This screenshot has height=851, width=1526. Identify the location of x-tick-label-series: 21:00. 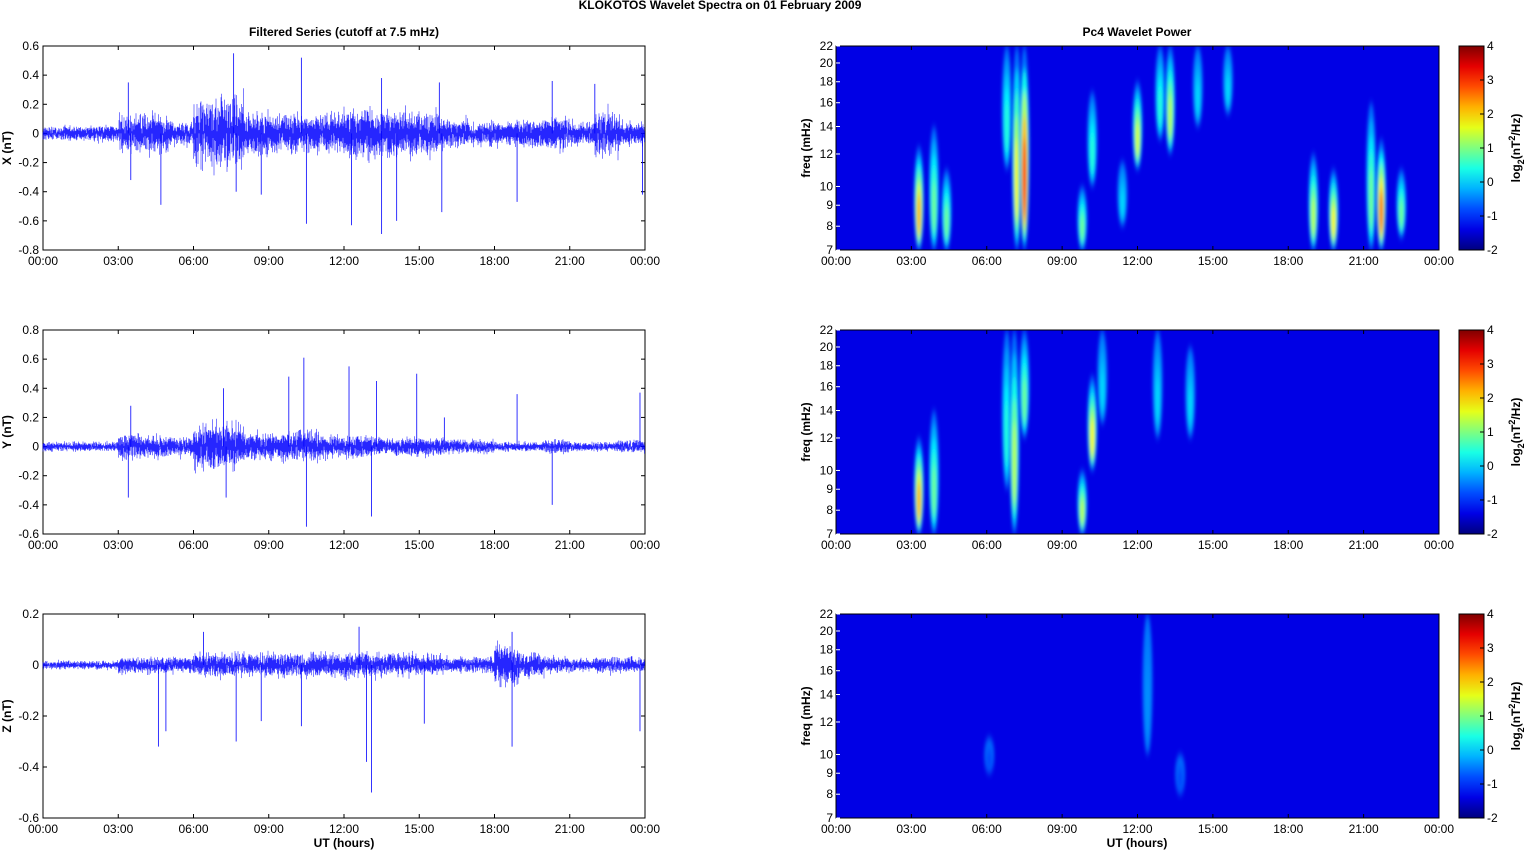
(570, 261).